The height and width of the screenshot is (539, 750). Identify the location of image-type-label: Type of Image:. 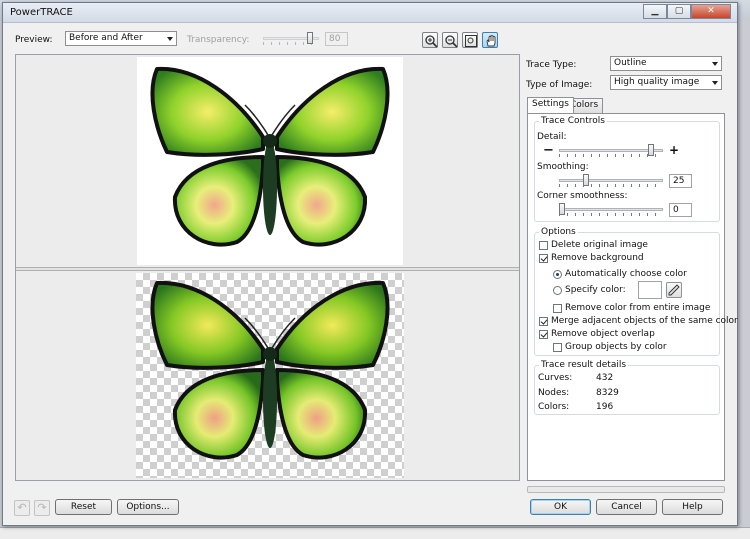
(559, 85).